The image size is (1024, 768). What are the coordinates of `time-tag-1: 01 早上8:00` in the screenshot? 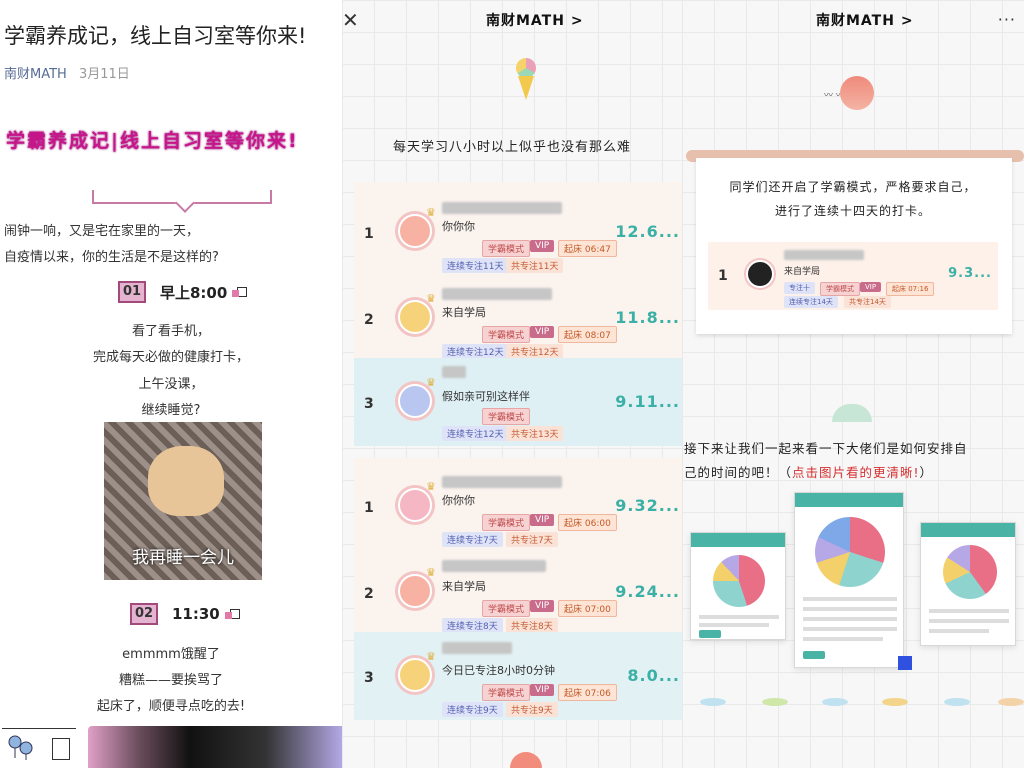 It's located at (183, 288).